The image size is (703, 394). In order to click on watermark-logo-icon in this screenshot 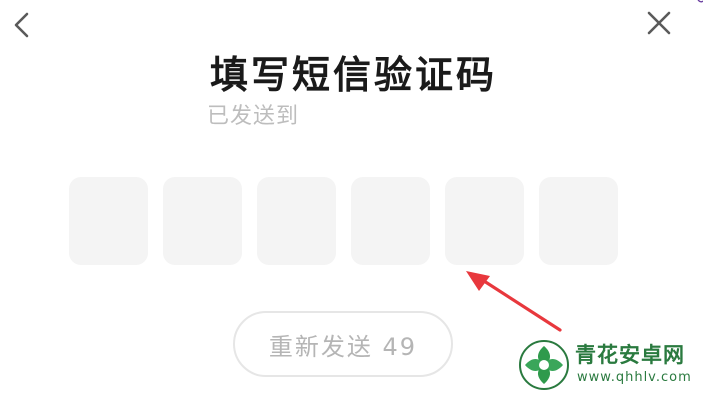, I will do `click(544, 365)`.